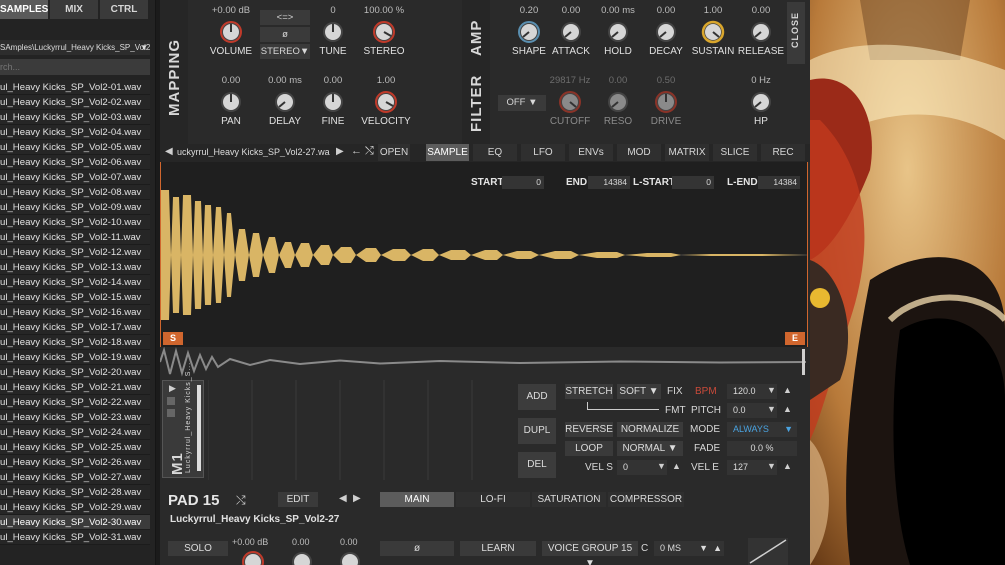 The height and width of the screenshot is (565, 1005). What do you see at coordinates (650, 429) in the screenshot?
I see `normalize-button: NORMALIZE` at bounding box center [650, 429].